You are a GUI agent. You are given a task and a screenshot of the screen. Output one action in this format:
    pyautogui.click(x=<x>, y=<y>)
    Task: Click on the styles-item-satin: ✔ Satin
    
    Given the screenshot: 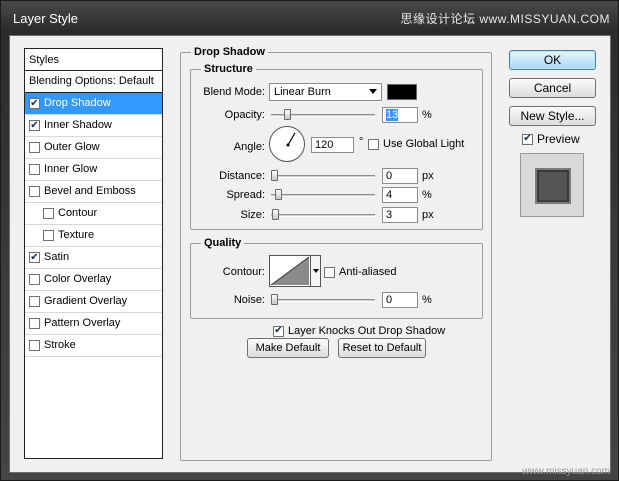 What is the action you would take?
    pyautogui.click(x=93, y=258)
    